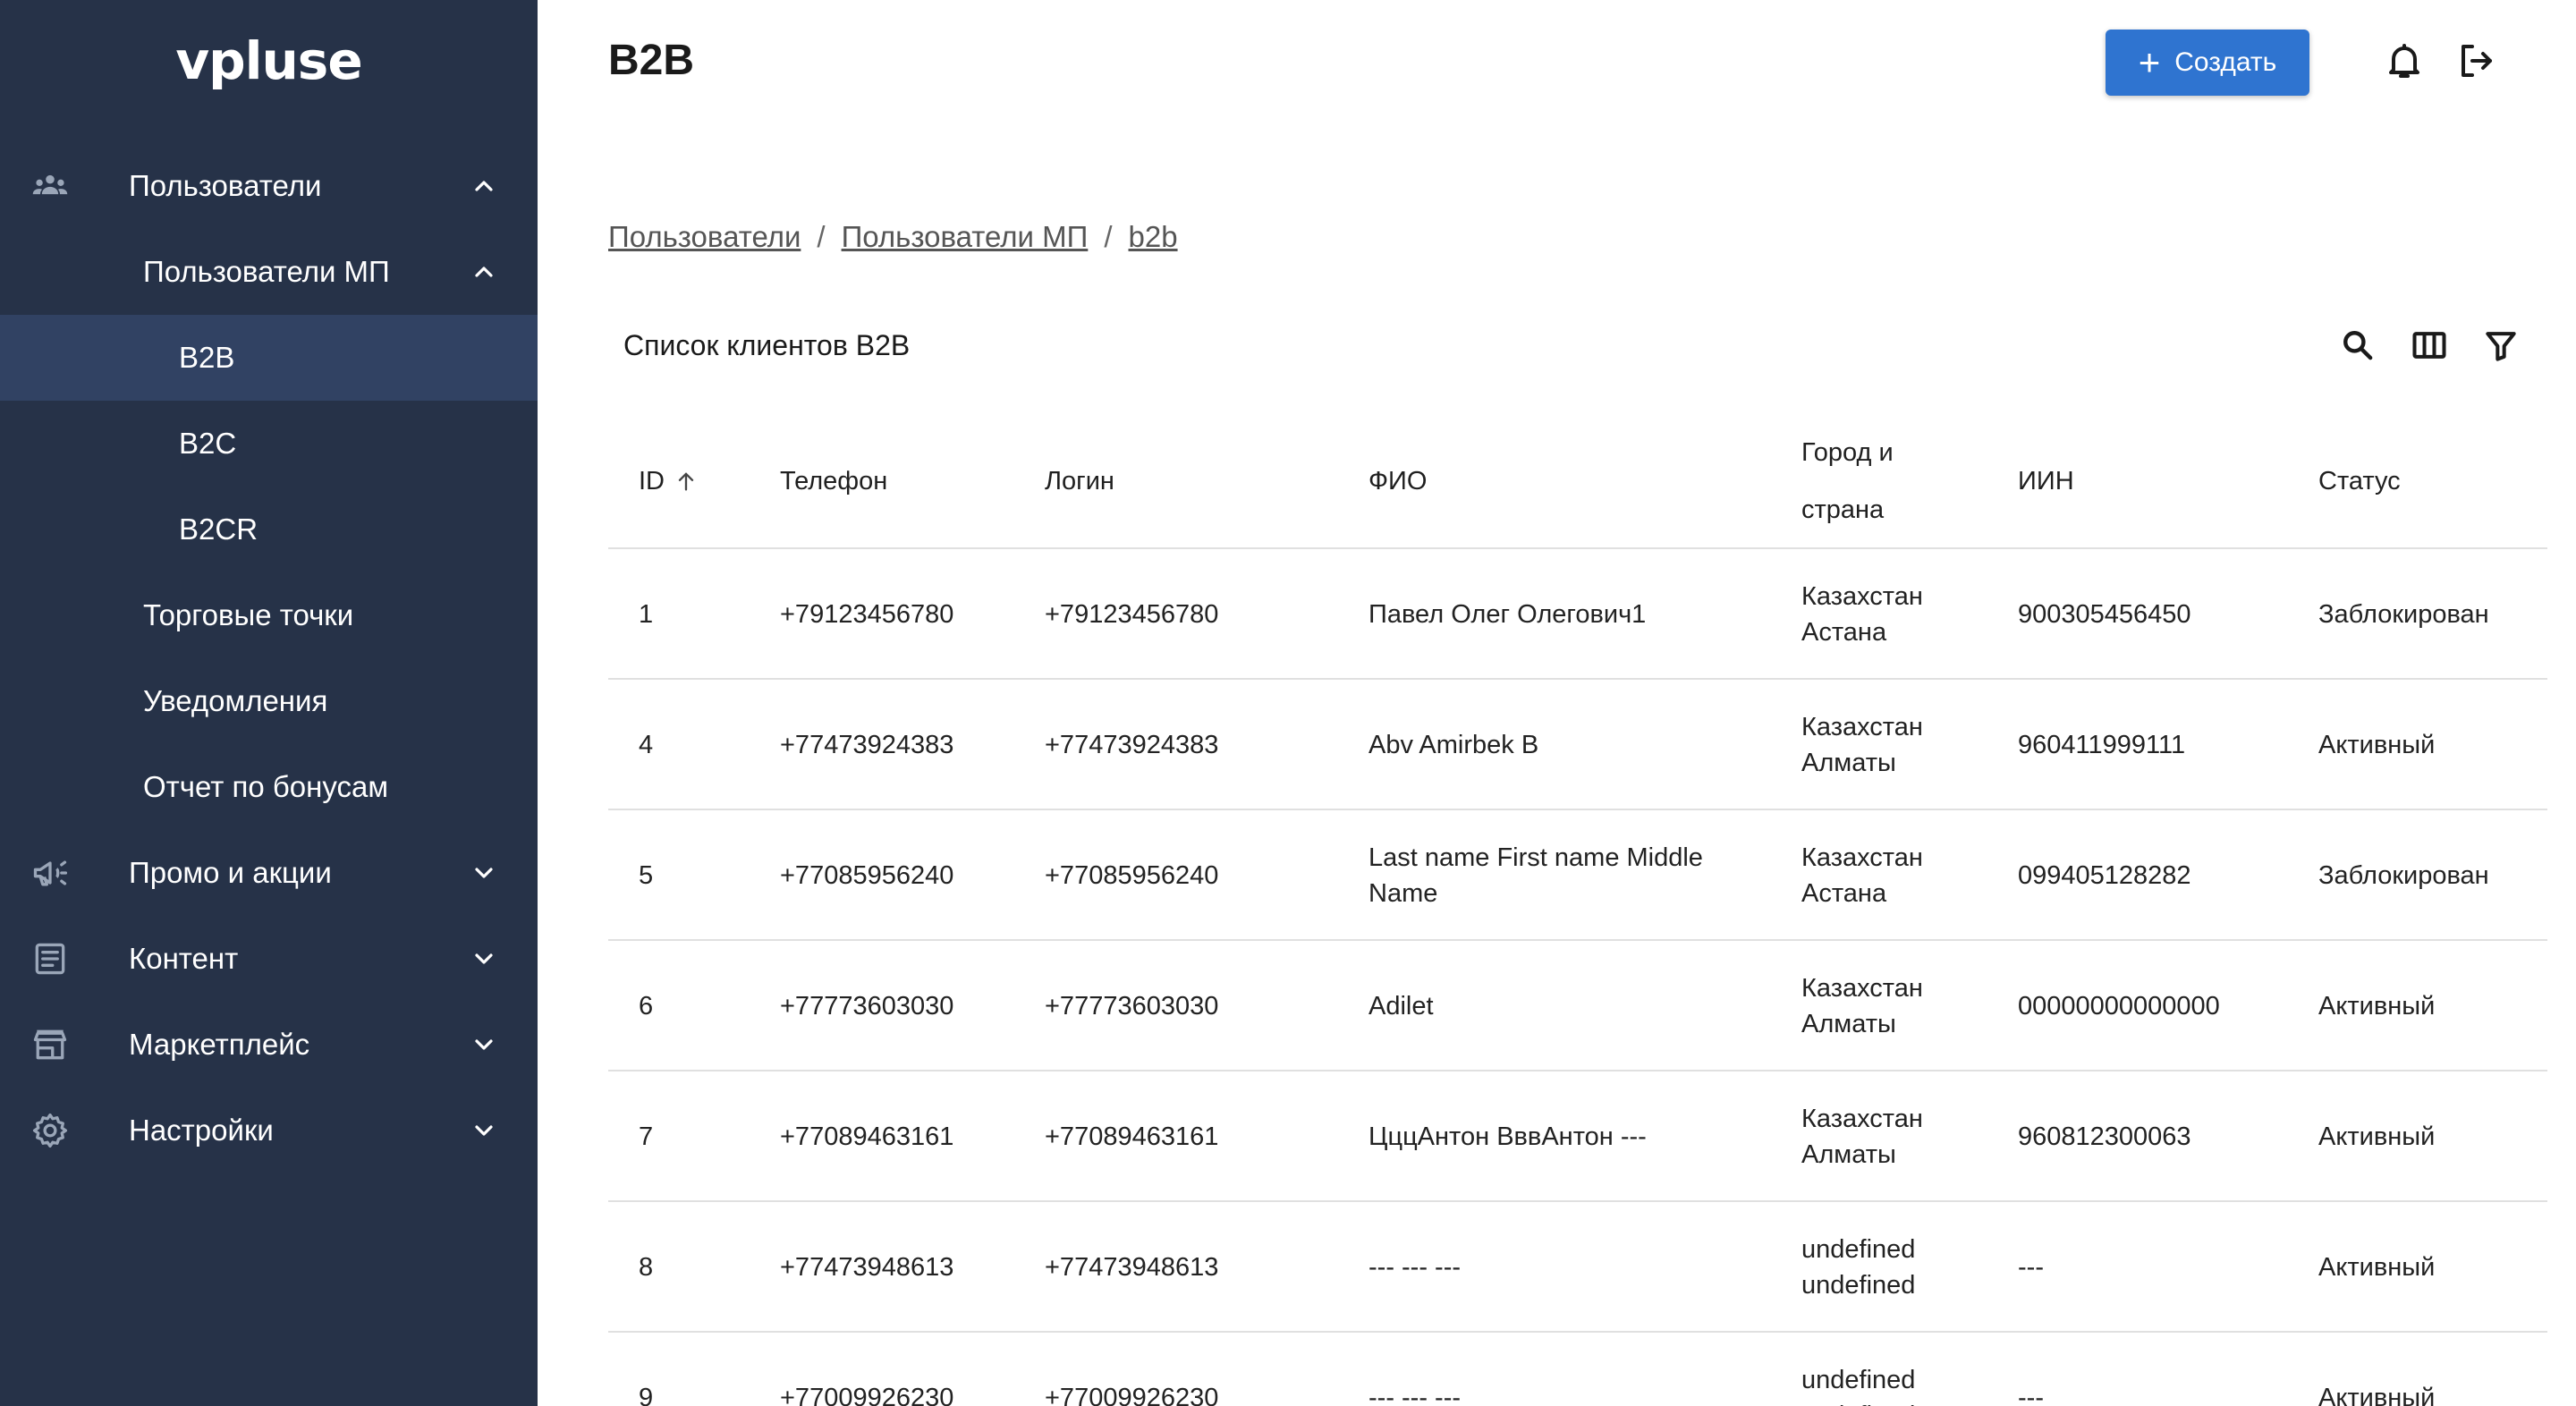  What do you see at coordinates (1507, 1137) in the screenshot?
I see `cell-fio: ЦццАнтон ВввАнтон ---` at bounding box center [1507, 1137].